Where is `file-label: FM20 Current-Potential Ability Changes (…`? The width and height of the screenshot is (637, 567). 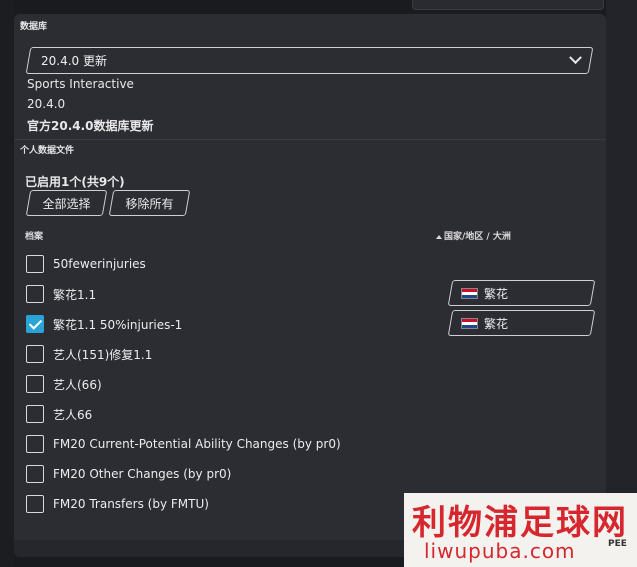 file-label: FM20 Current-Potential Ability Changes (… is located at coordinates (197, 444).